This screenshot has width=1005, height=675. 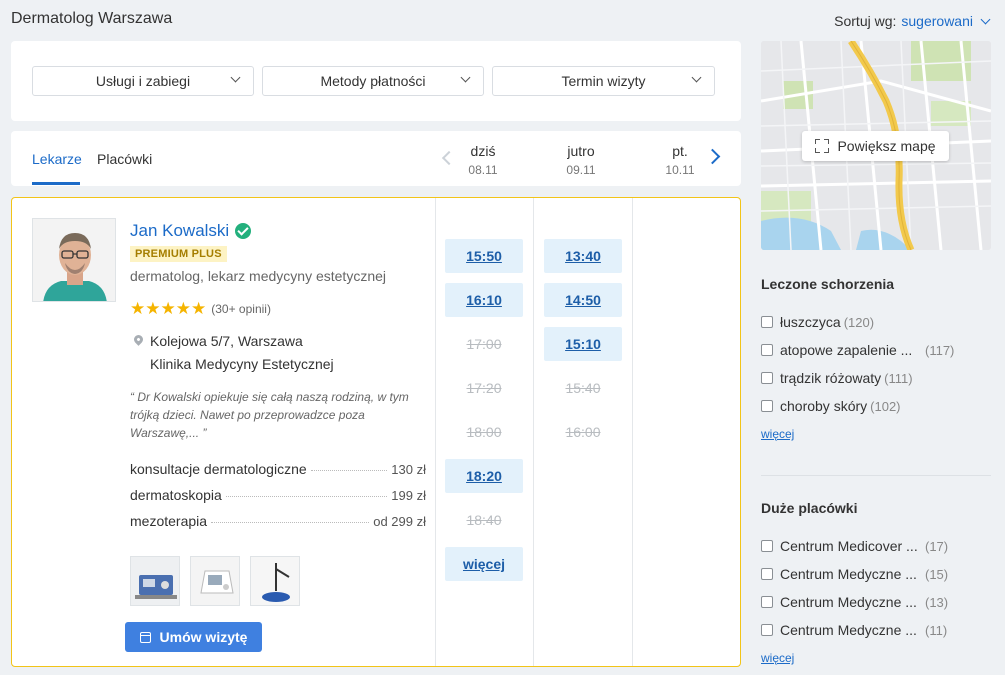 What do you see at coordinates (484, 344) in the screenshot?
I see `time-slot-unavailable: 17:00` at bounding box center [484, 344].